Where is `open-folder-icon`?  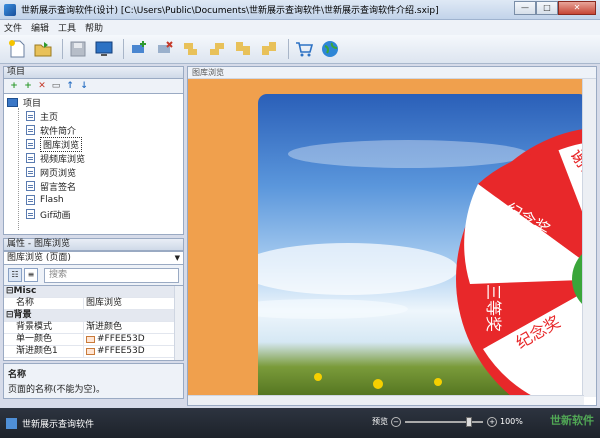
open-folder-icon is located at coordinates (43, 49).